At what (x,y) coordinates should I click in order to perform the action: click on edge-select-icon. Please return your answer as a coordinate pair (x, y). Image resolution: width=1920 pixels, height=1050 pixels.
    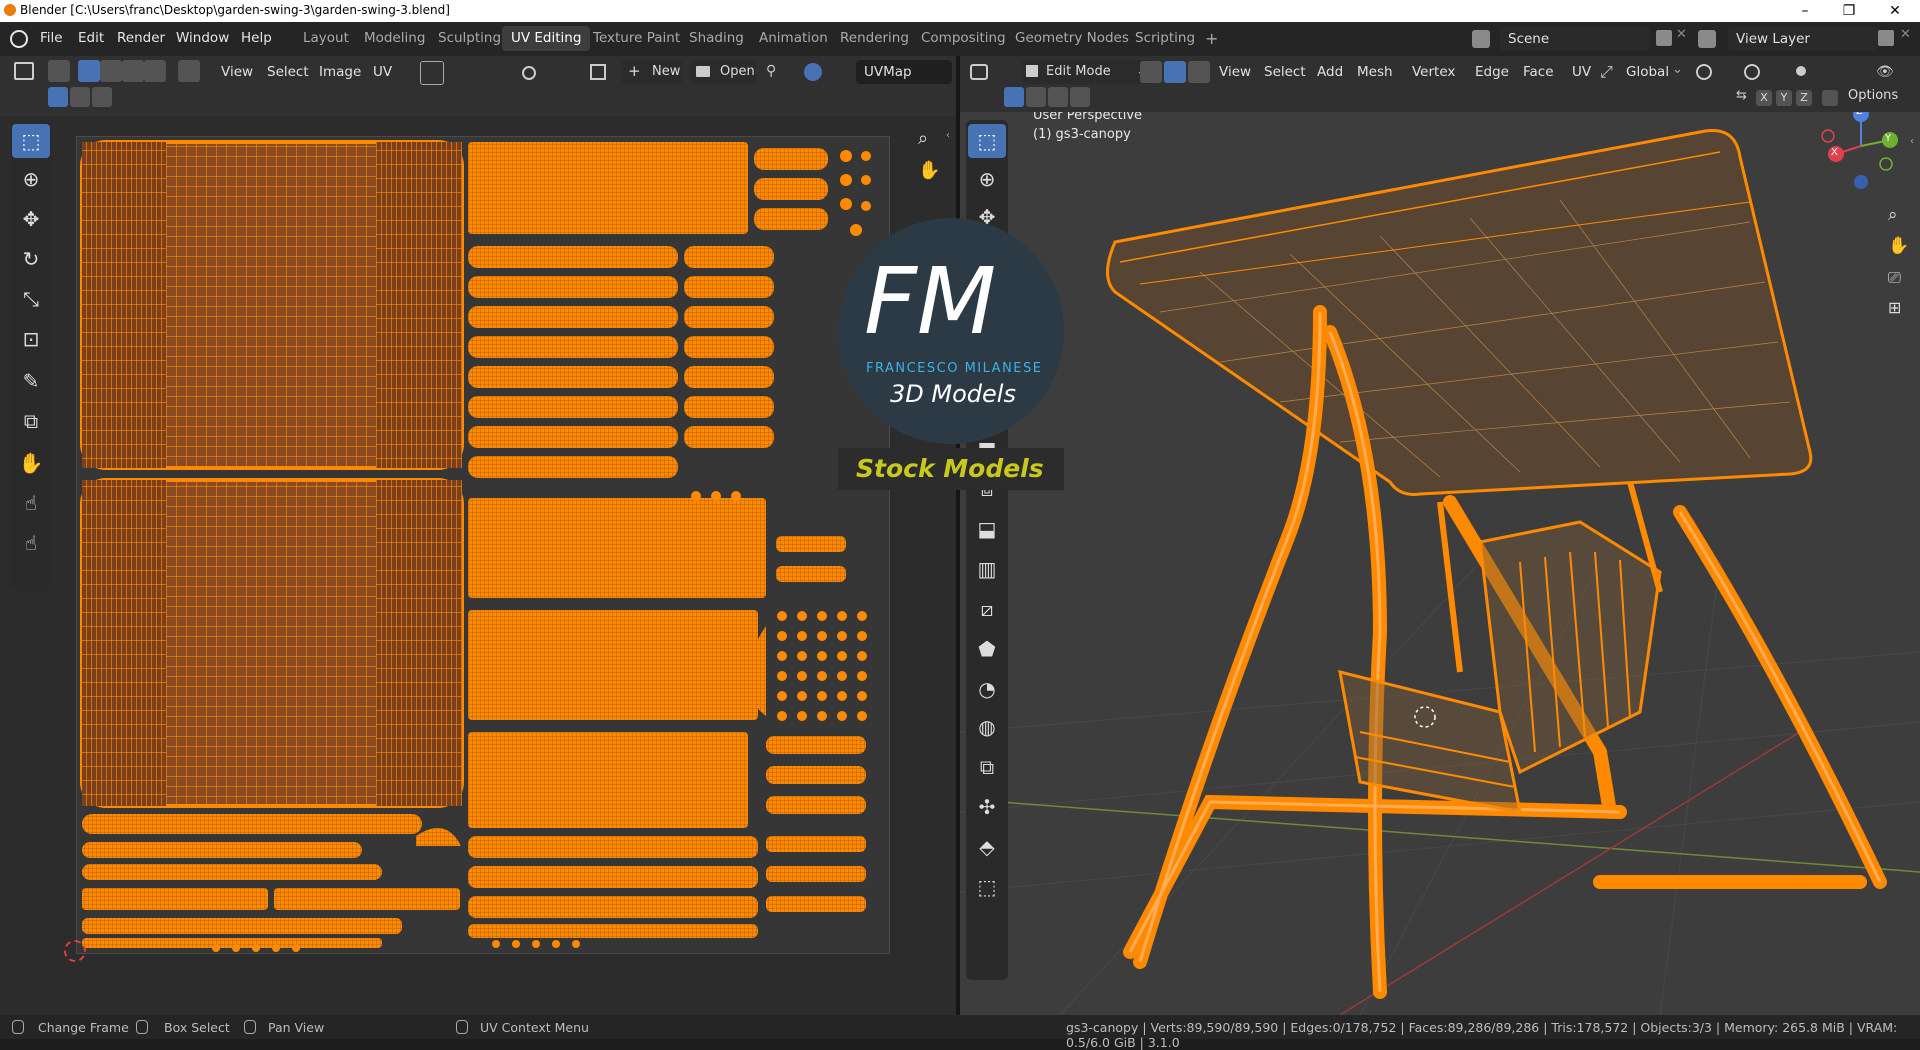
    Looking at the image, I should click on (111, 71).